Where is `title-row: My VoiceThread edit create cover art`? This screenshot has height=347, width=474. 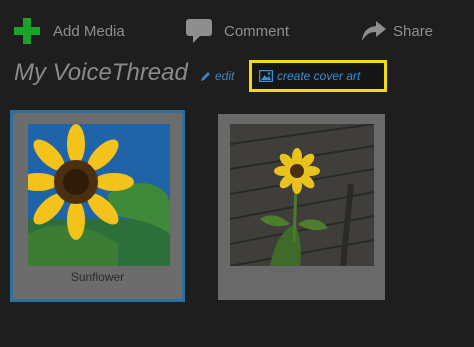
title-row: My VoiceThread edit create cover art is located at coordinates (244, 75).